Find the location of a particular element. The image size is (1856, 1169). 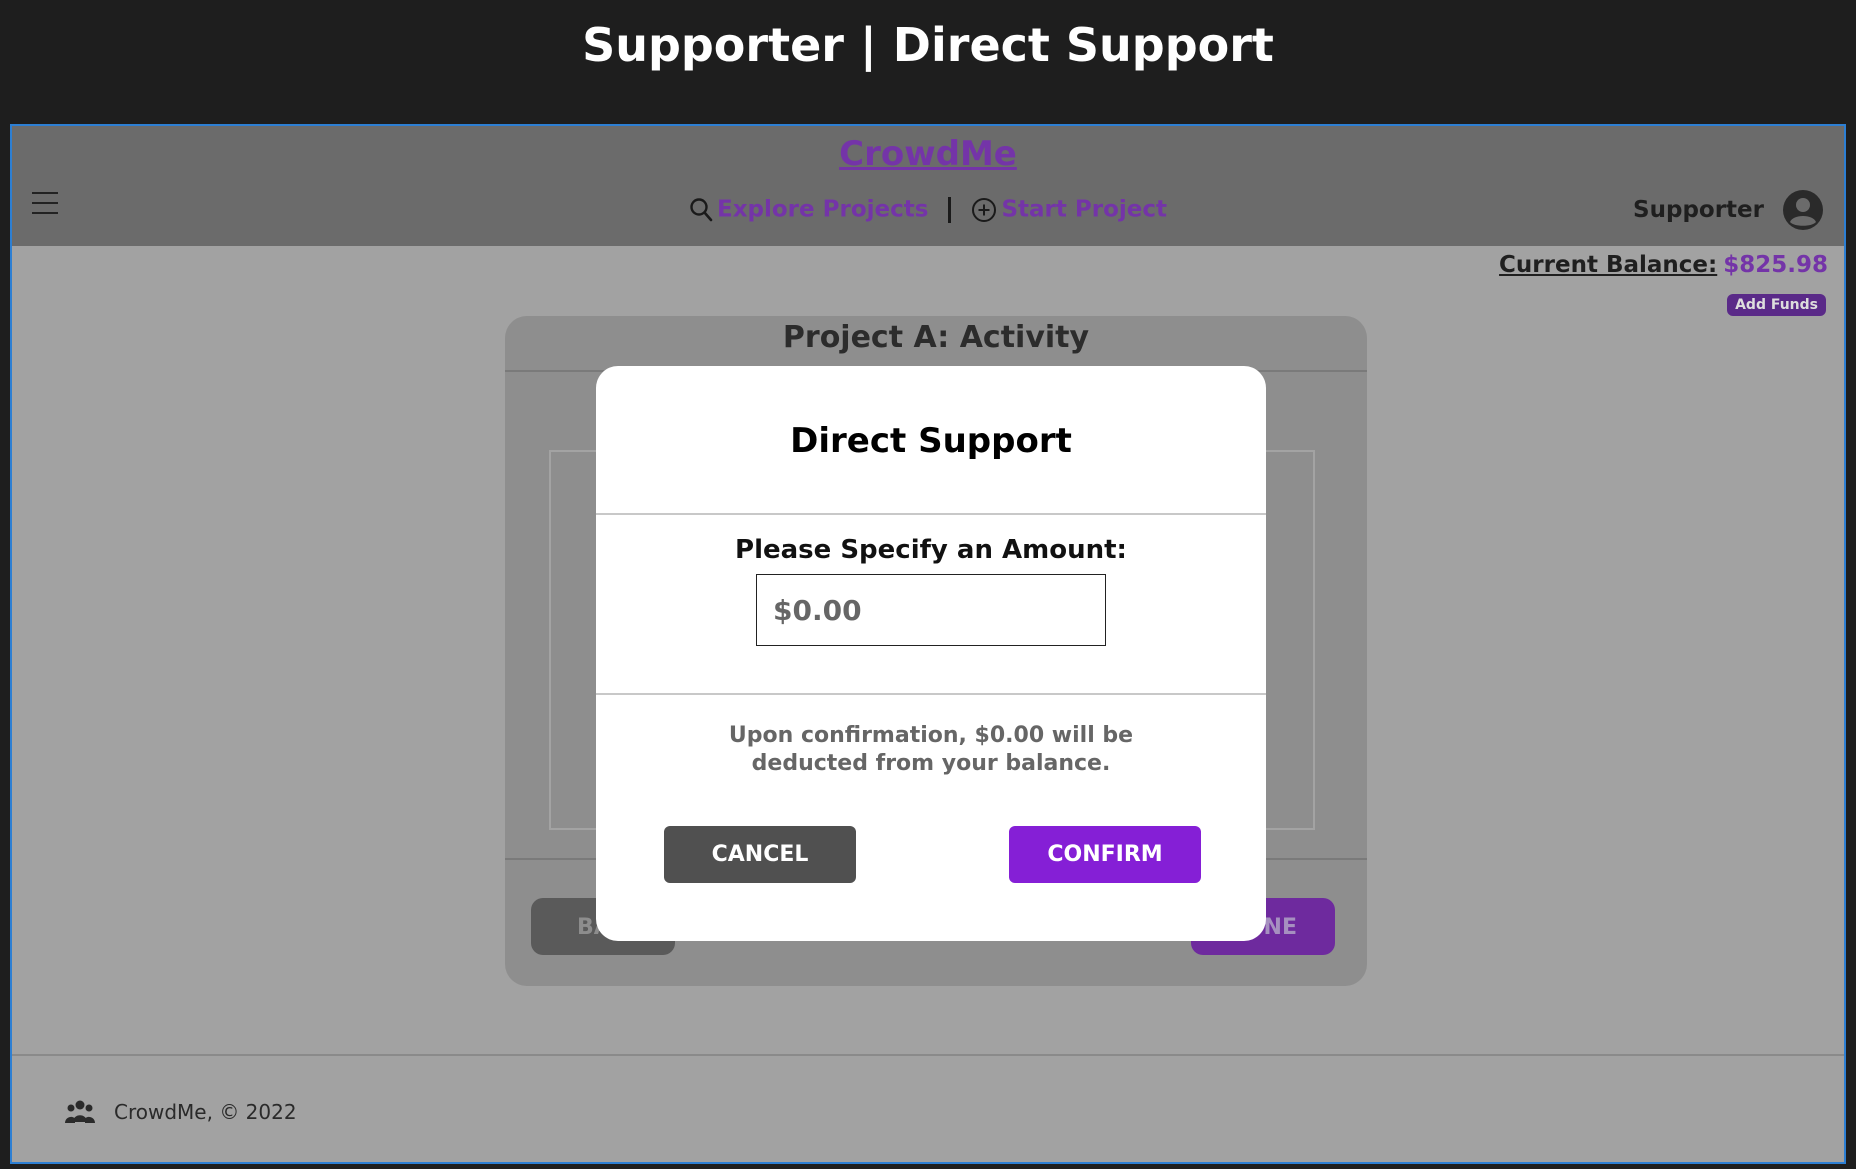

amount-label: Please Specify an Amount: is located at coordinates (931, 550).